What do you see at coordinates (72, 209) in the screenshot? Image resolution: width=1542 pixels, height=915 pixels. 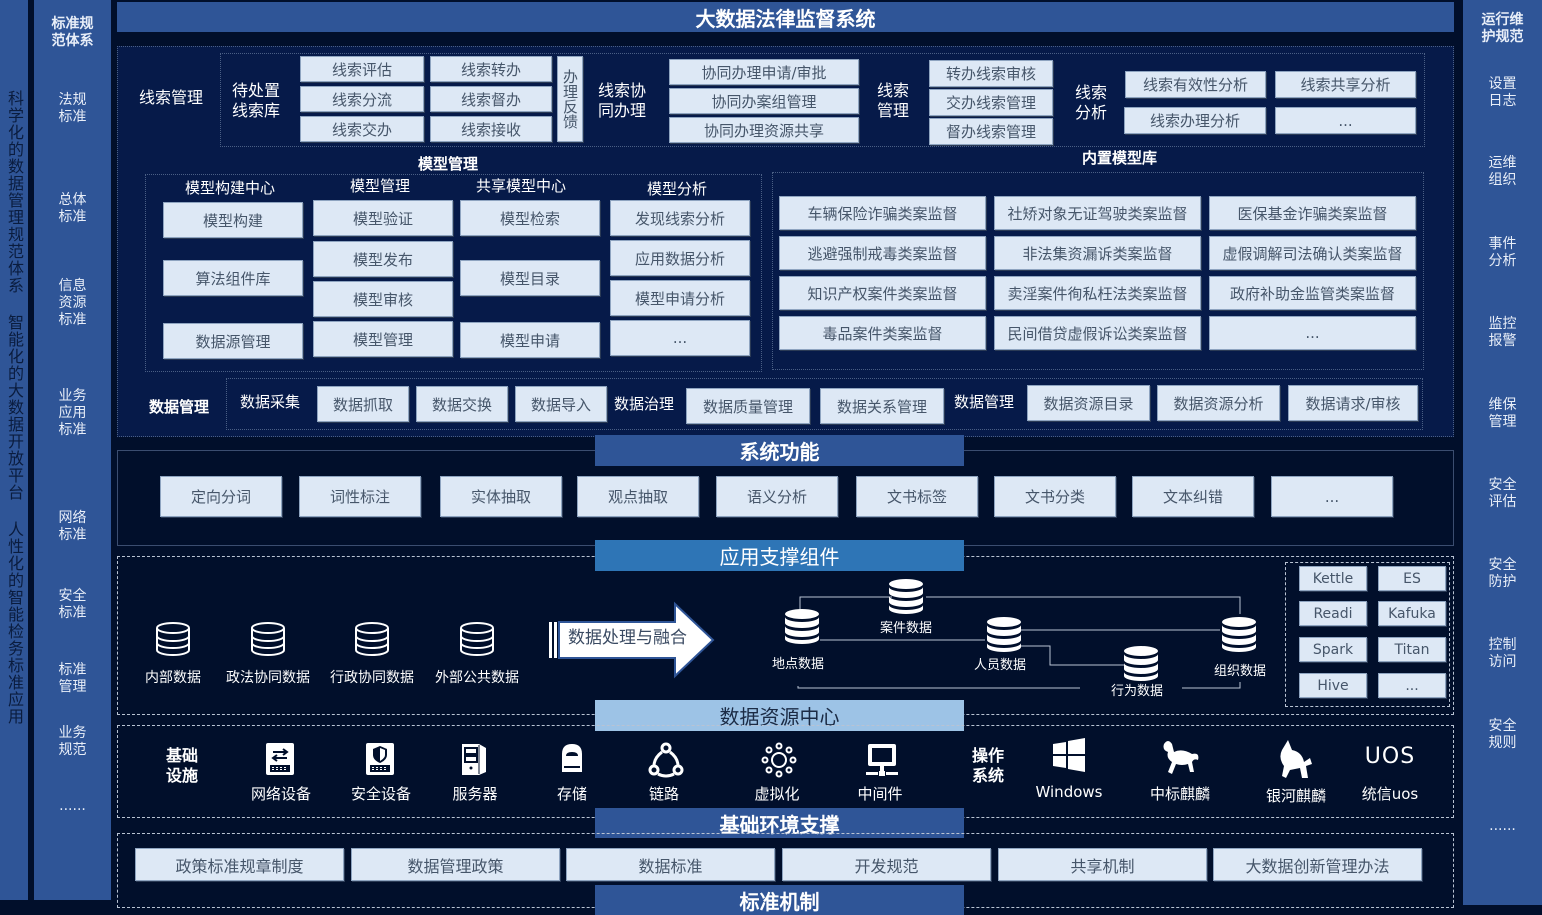 I see `left-sidebar-item: 总体 标准` at bounding box center [72, 209].